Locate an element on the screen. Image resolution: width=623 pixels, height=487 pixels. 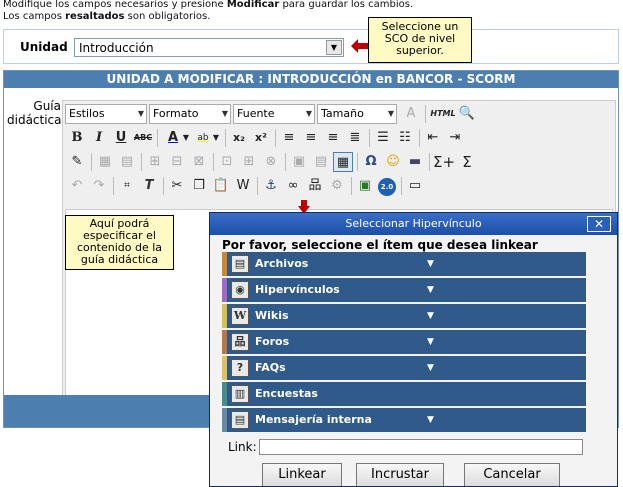
subscript-icon: x₂ is located at coordinates (239, 138).